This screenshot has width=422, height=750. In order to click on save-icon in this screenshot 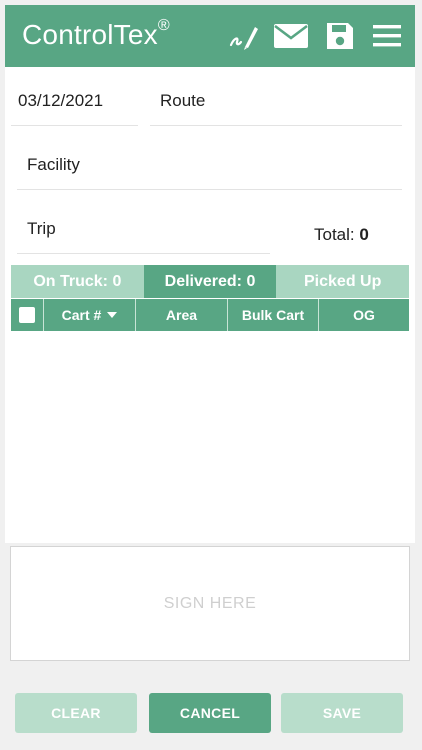, I will do `click(340, 36)`.